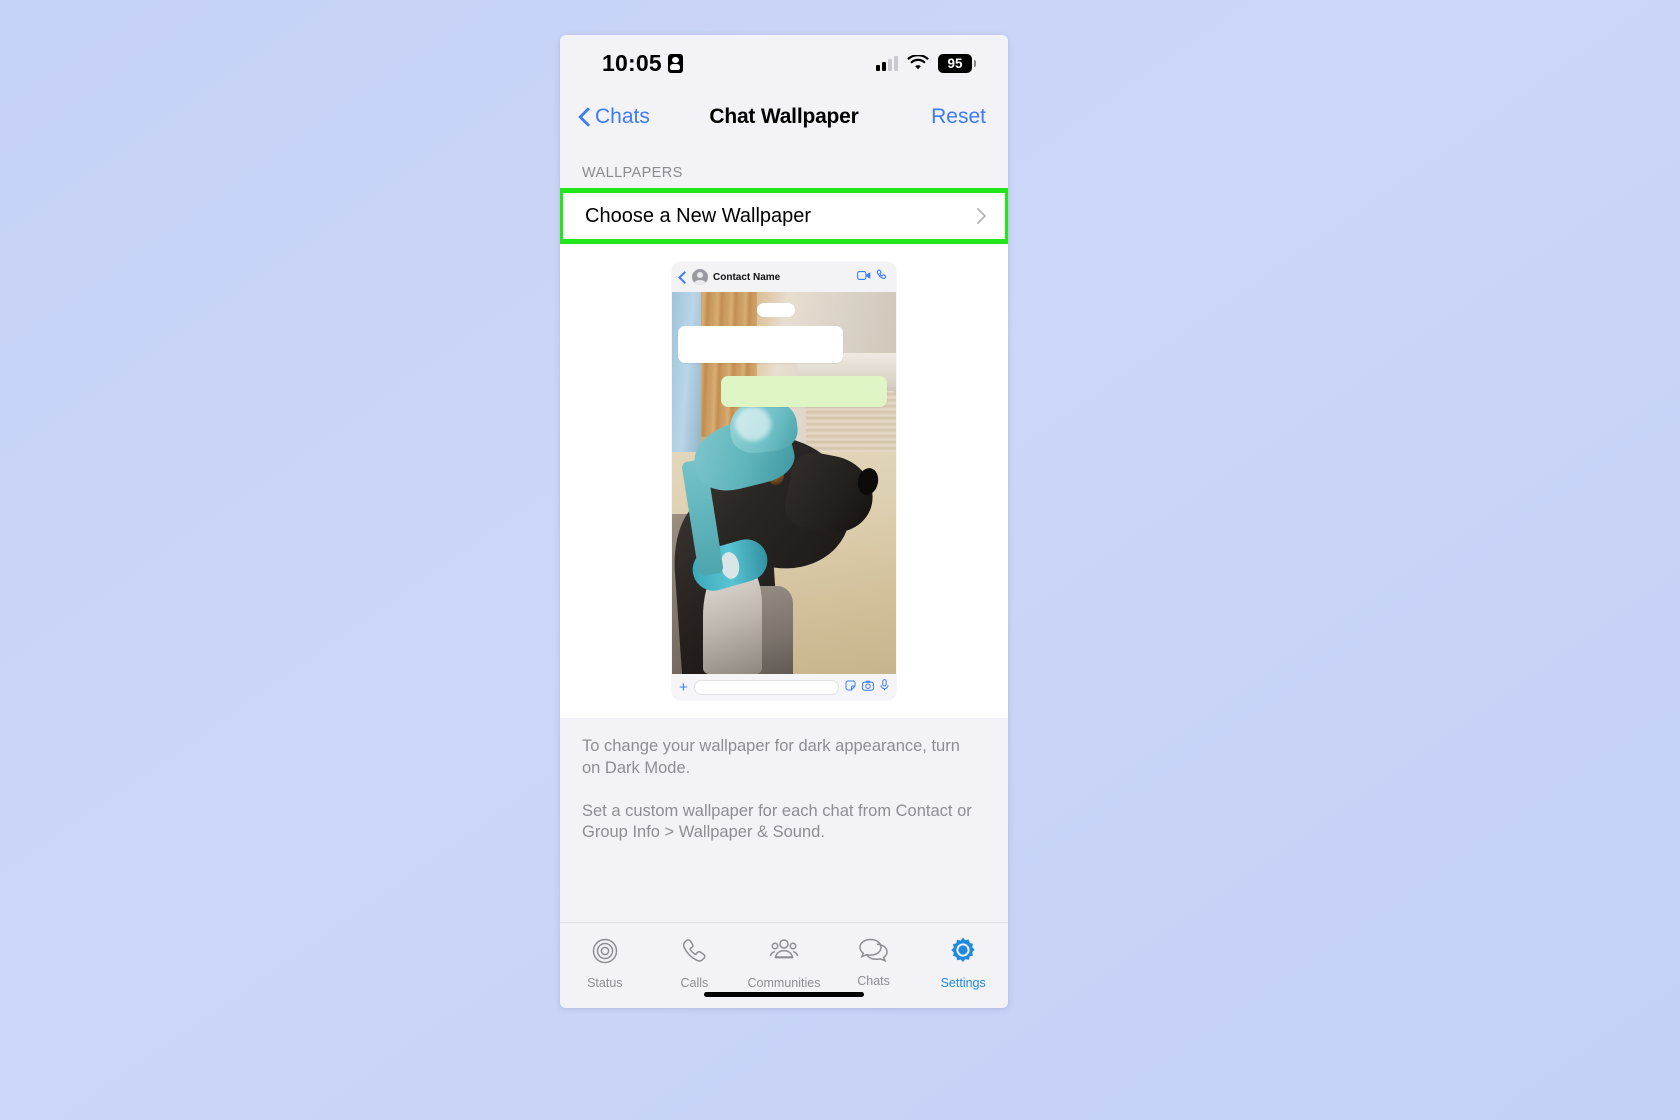 The height and width of the screenshot is (1120, 1680). I want to click on preview-wallpaper-photo, so click(784, 483).